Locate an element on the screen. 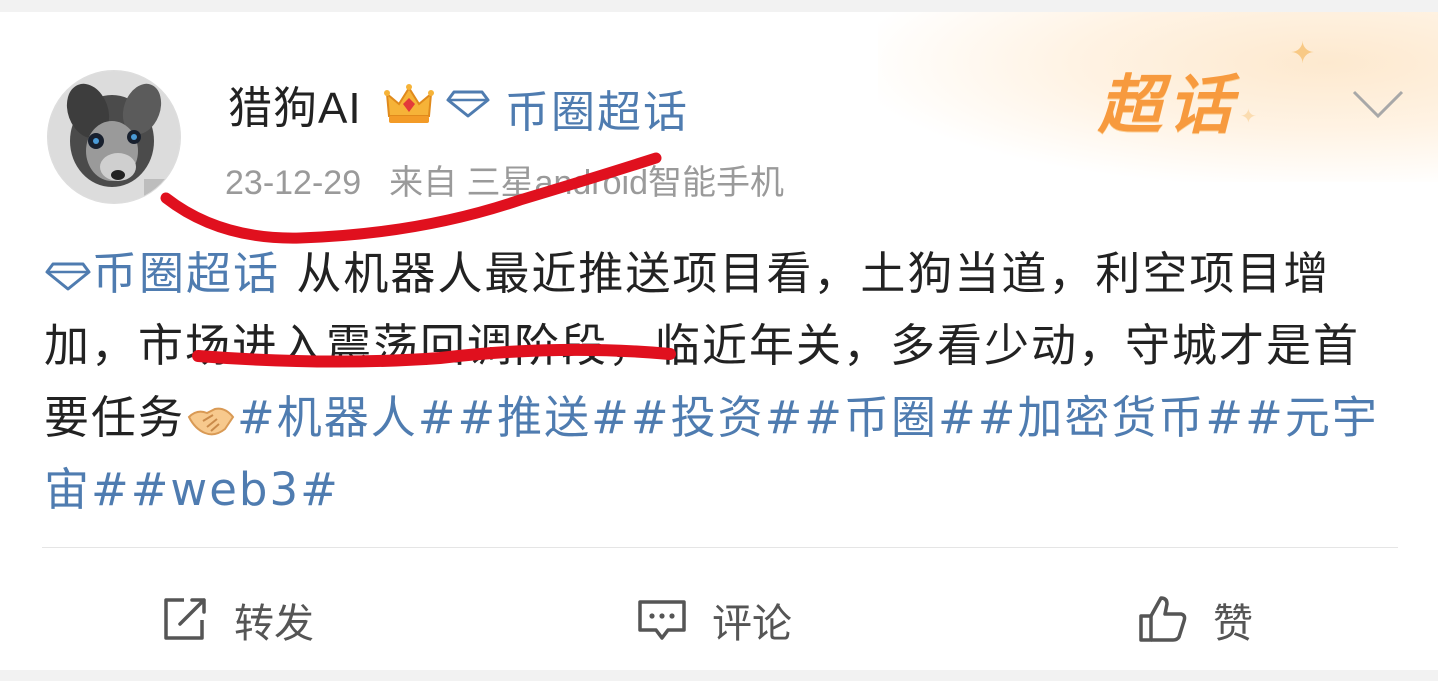  repost-icon is located at coordinates (185, 619).